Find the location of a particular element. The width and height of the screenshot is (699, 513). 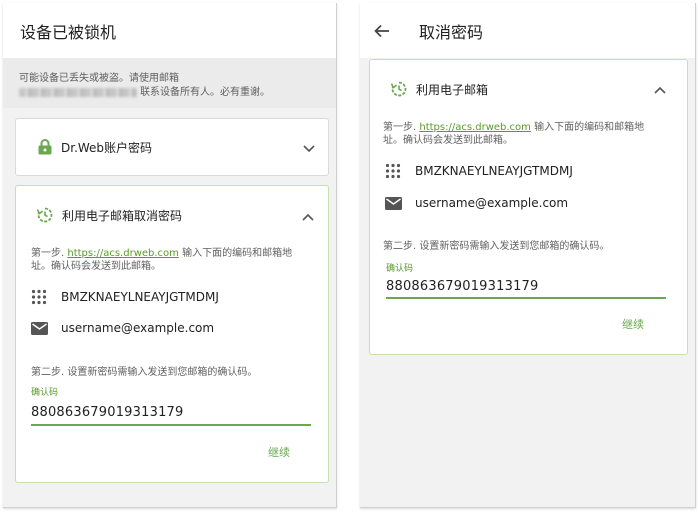

email-card-header: 利用电子邮箱取消密码 is located at coordinates (172, 215).